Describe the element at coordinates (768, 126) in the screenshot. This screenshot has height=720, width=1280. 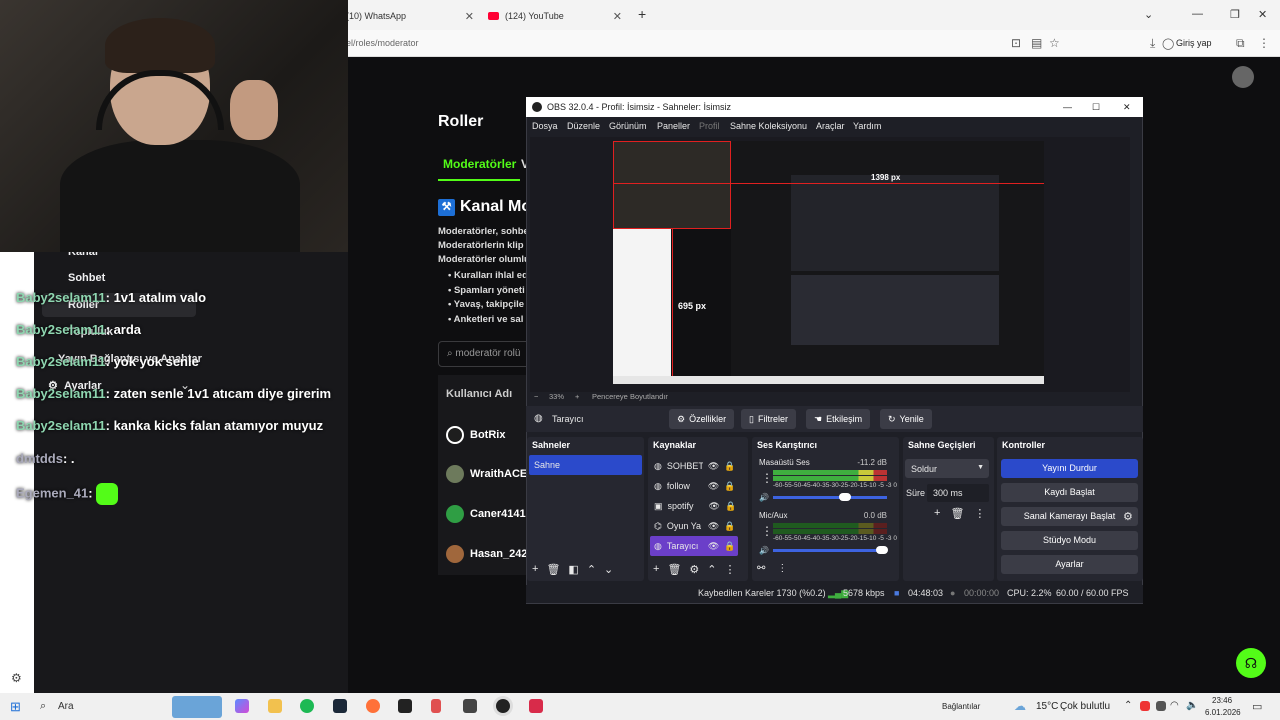
I see `menu-sahne-koleksiyonu: Sahne Koleksiyonu` at that location.